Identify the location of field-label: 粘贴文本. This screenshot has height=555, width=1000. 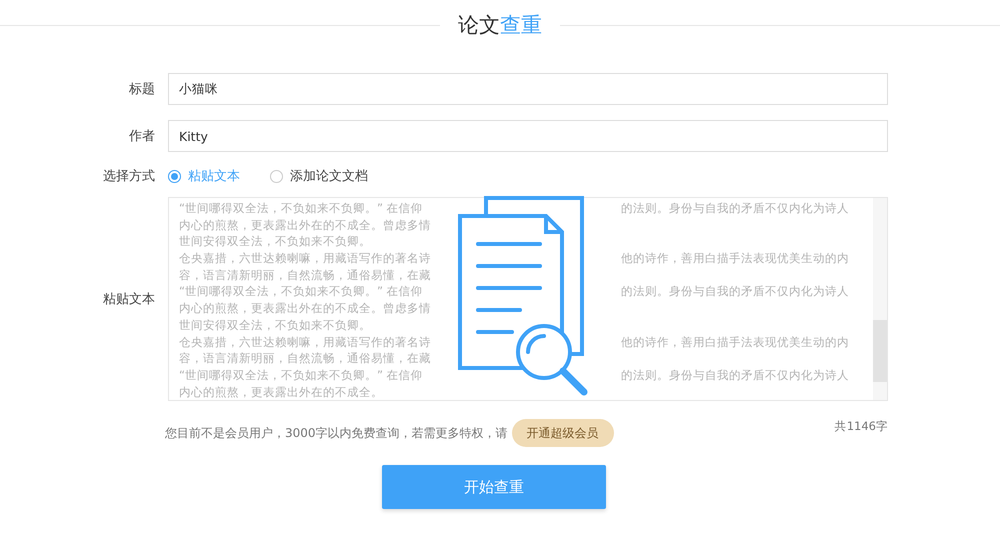
(128, 299).